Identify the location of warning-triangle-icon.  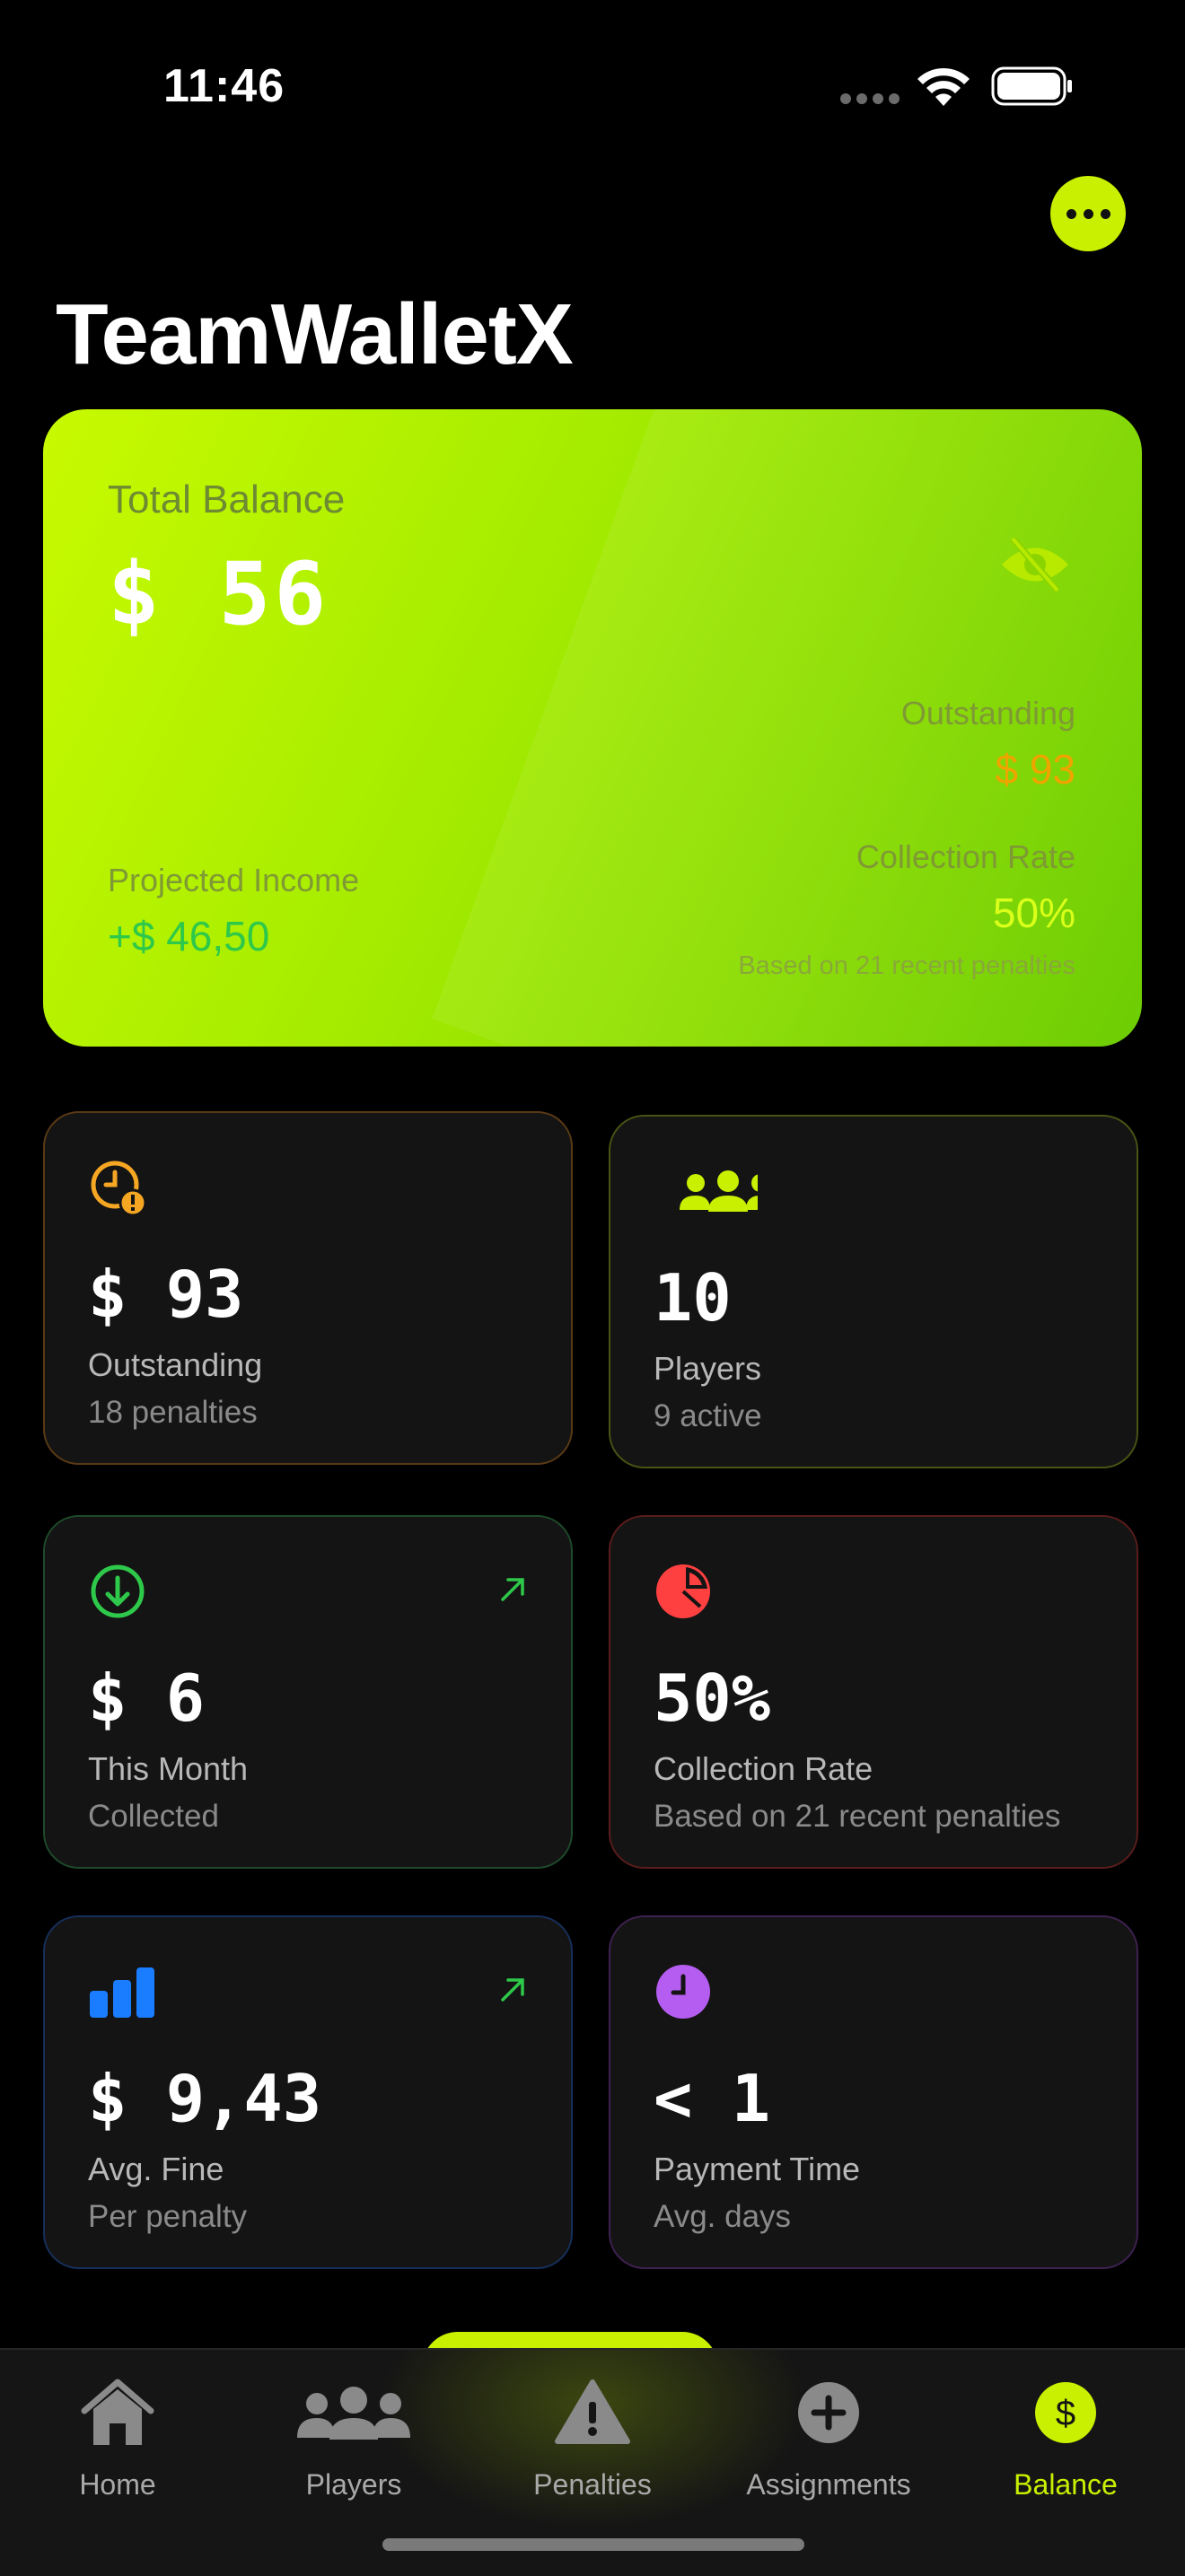
(592, 2411).